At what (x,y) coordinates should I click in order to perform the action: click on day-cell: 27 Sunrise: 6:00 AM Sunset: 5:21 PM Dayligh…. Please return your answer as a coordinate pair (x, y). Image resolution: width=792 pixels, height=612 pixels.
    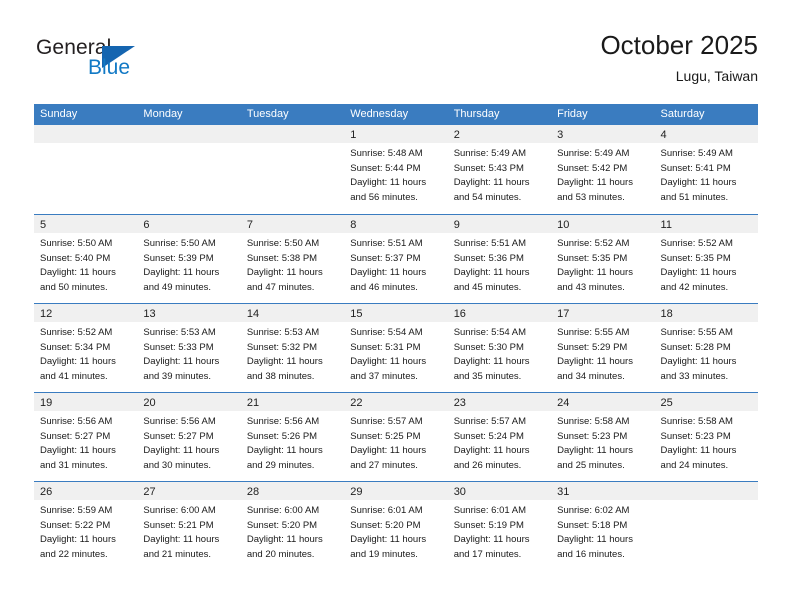
    Looking at the image, I should click on (189, 526).